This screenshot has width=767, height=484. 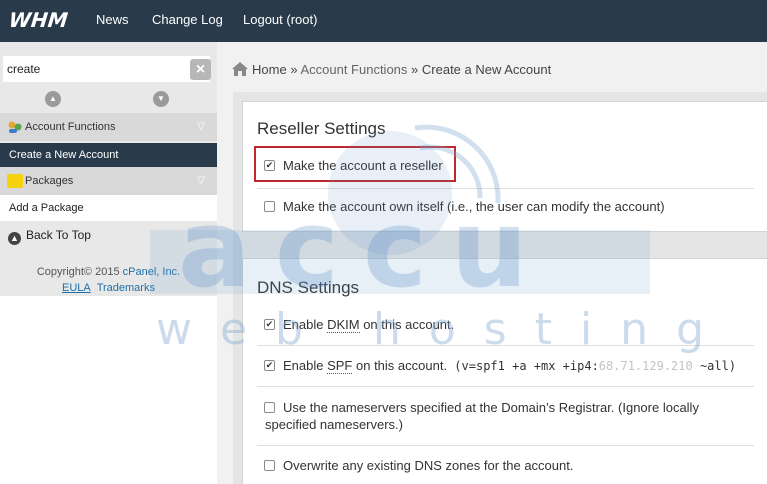 I want to click on breadcrumb-account-functions: Account Functions, so click(x=353, y=69).